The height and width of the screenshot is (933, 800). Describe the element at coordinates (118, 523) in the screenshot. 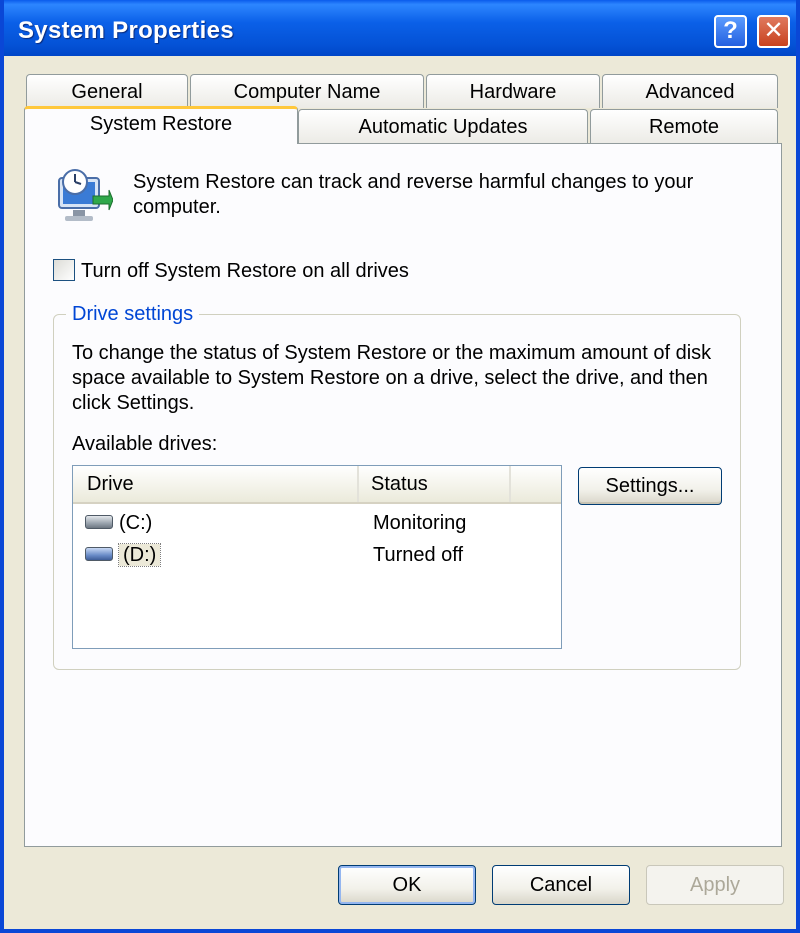

I see `drive-cell: (C:)` at that location.